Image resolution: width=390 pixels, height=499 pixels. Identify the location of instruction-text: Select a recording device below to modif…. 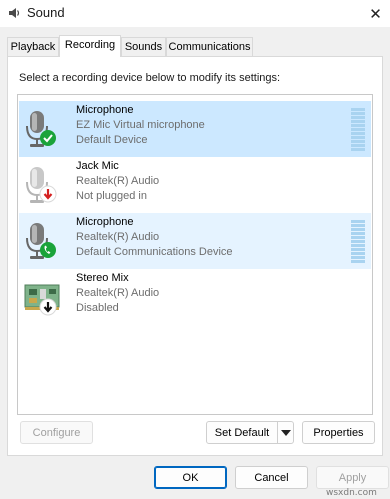
(150, 78).